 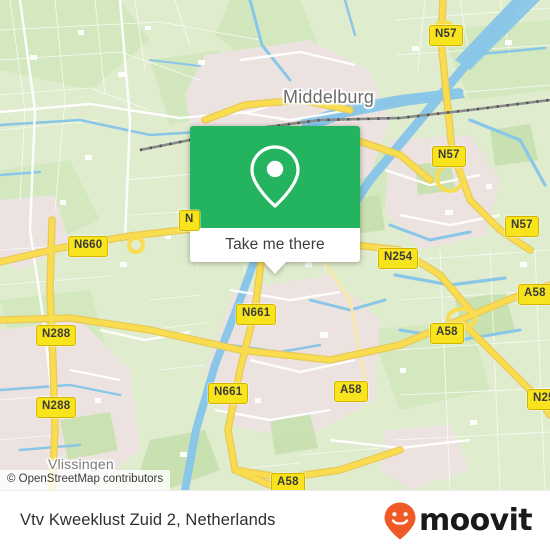 I want to click on popup-card-footer: Take me there, so click(x=275, y=251).